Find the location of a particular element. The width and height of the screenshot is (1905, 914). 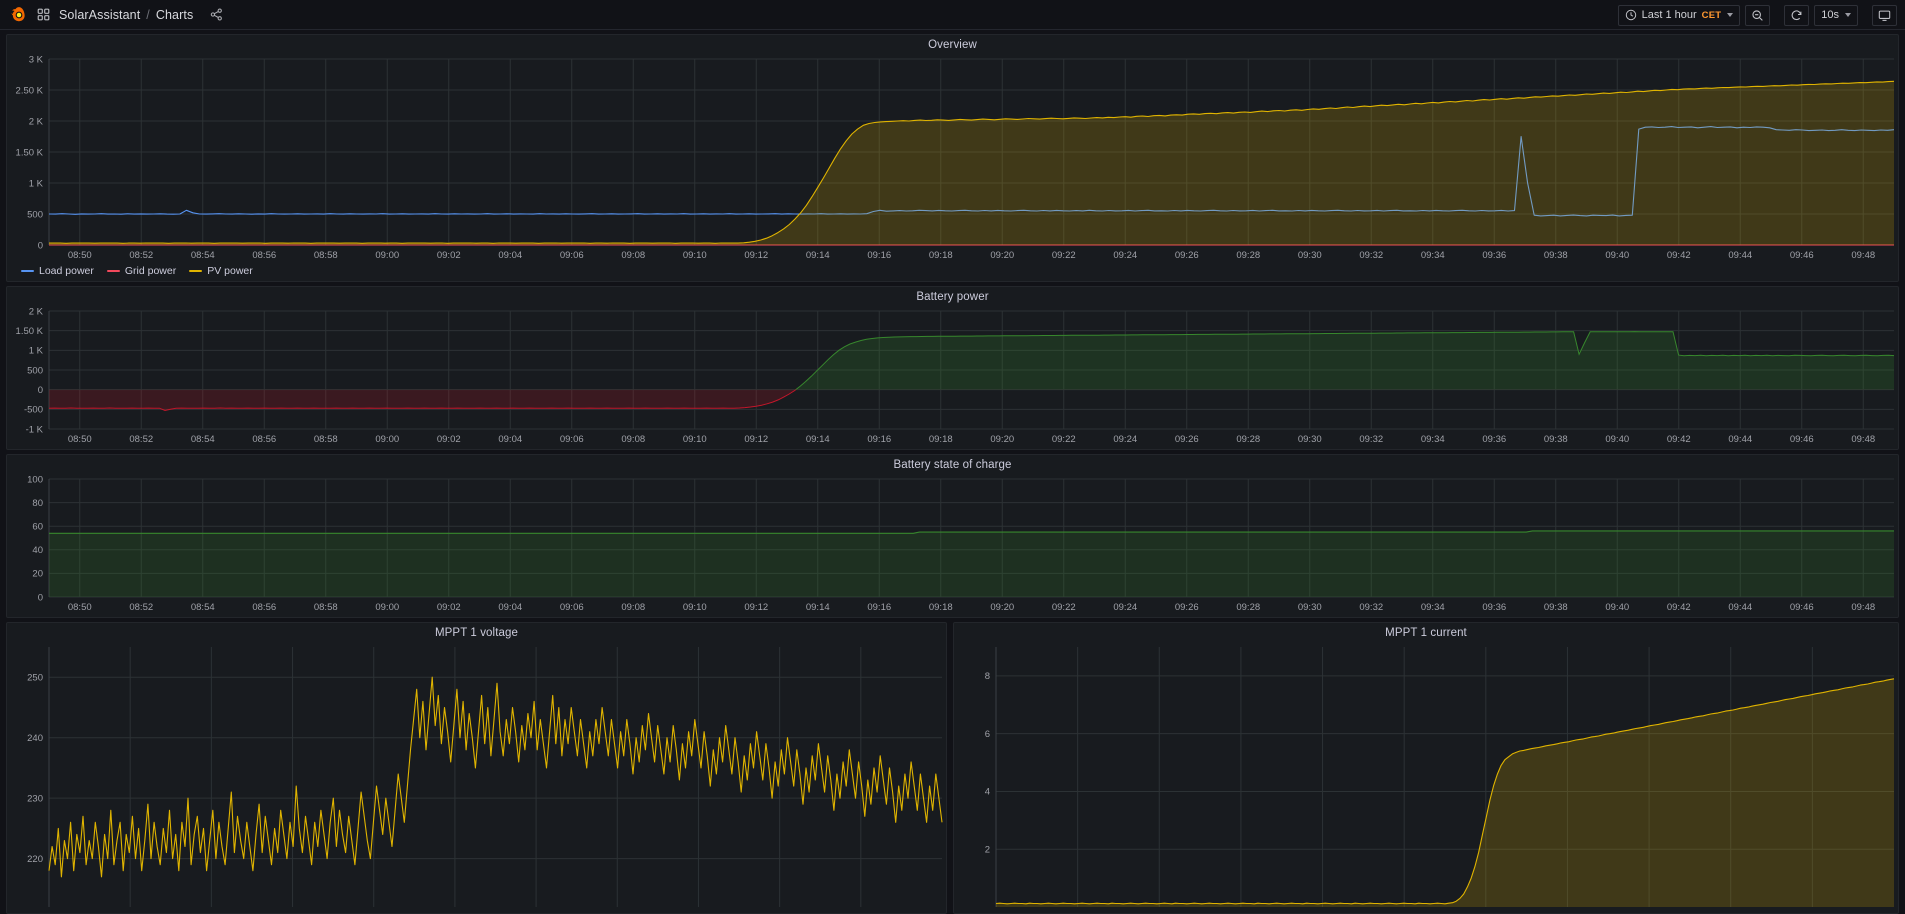

timezone-label: CET is located at coordinates (1711, 15).